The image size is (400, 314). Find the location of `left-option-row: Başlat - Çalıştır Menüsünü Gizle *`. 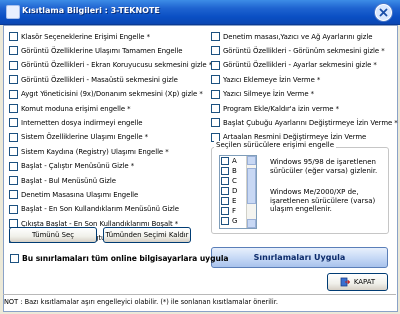

left-option-row: Başlat - Çalıştır Menüsünü Gizle * is located at coordinates (71, 166).